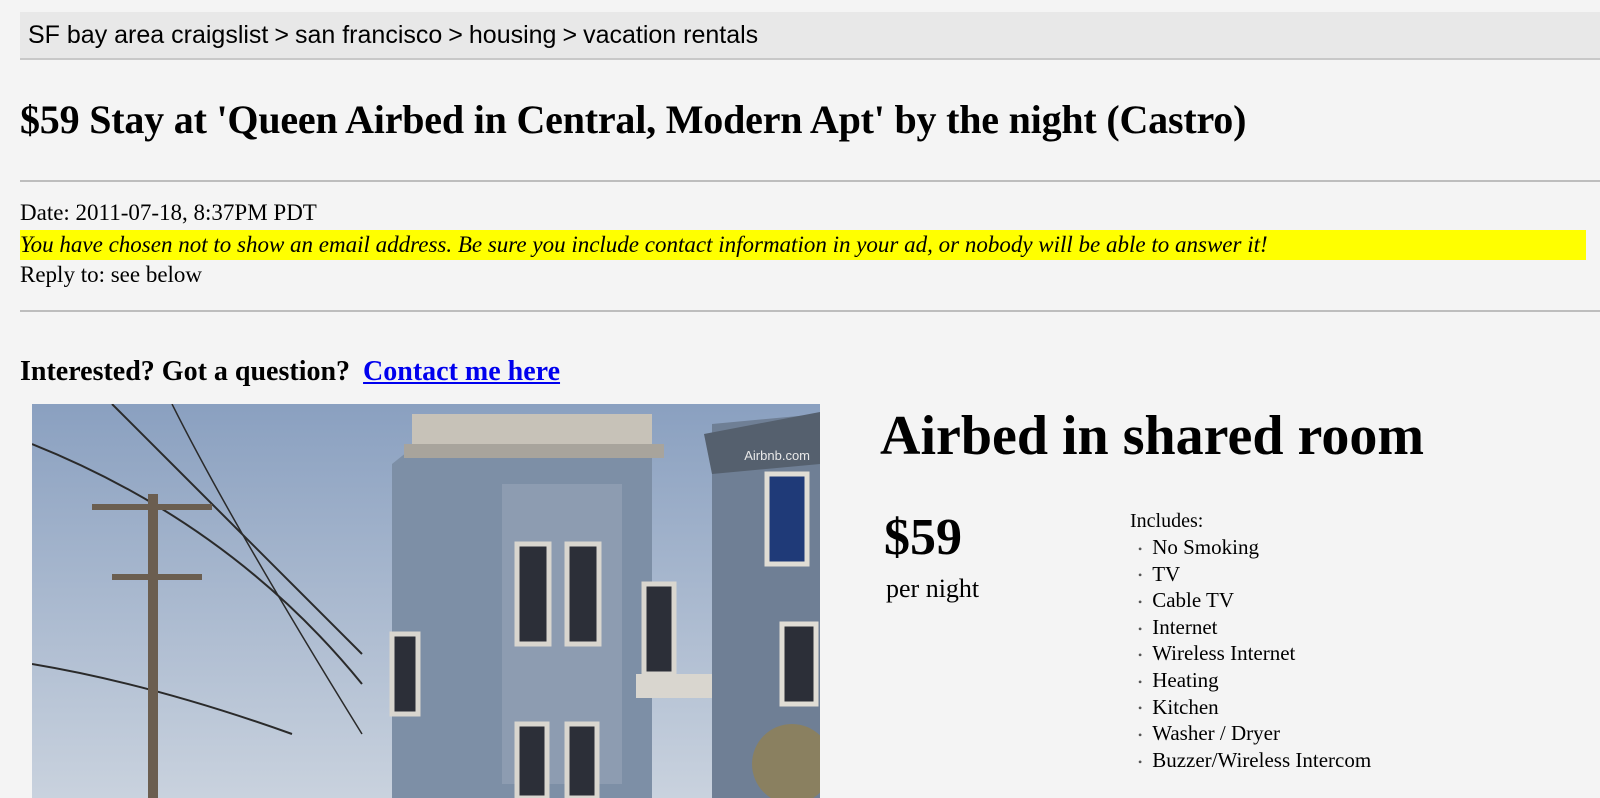  Describe the element at coordinates (148, 35) in the screenshot. I see `breadcrumb-item-sf-bay-area: SF bay area craigslist` at that location.